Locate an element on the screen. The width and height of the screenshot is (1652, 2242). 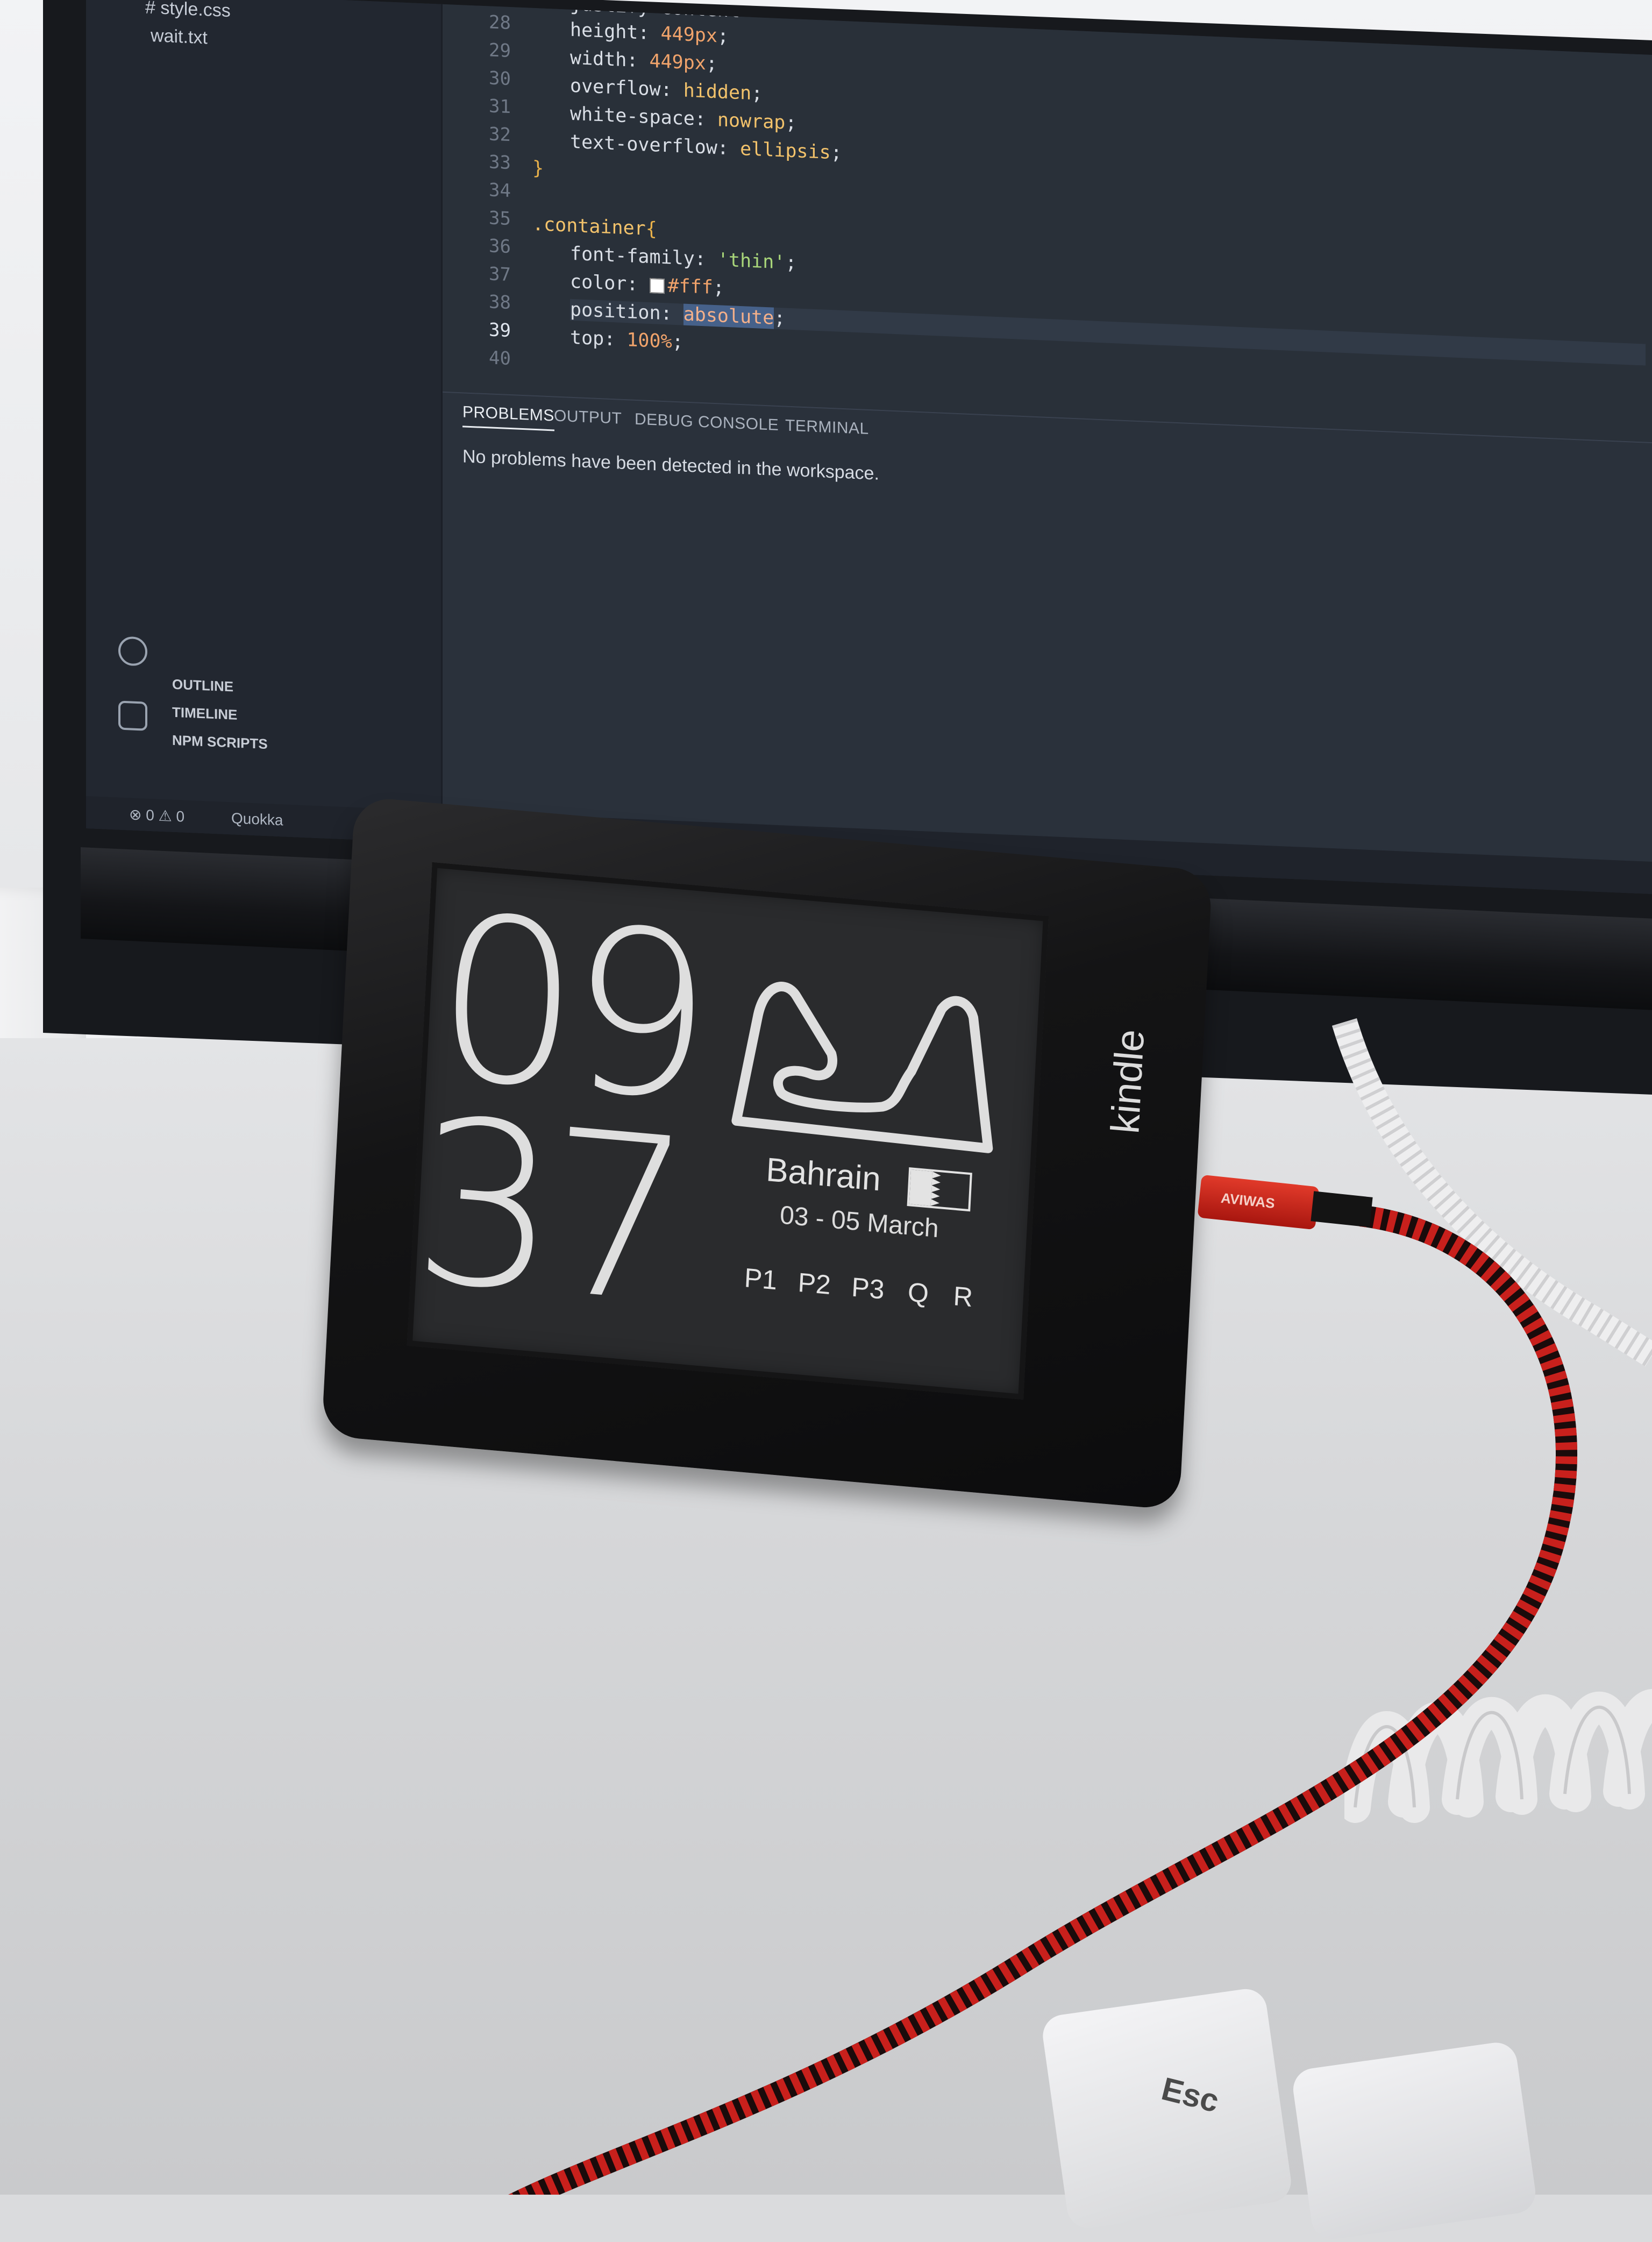
bahrain-track-icon is located at coordinates (862, 1067).